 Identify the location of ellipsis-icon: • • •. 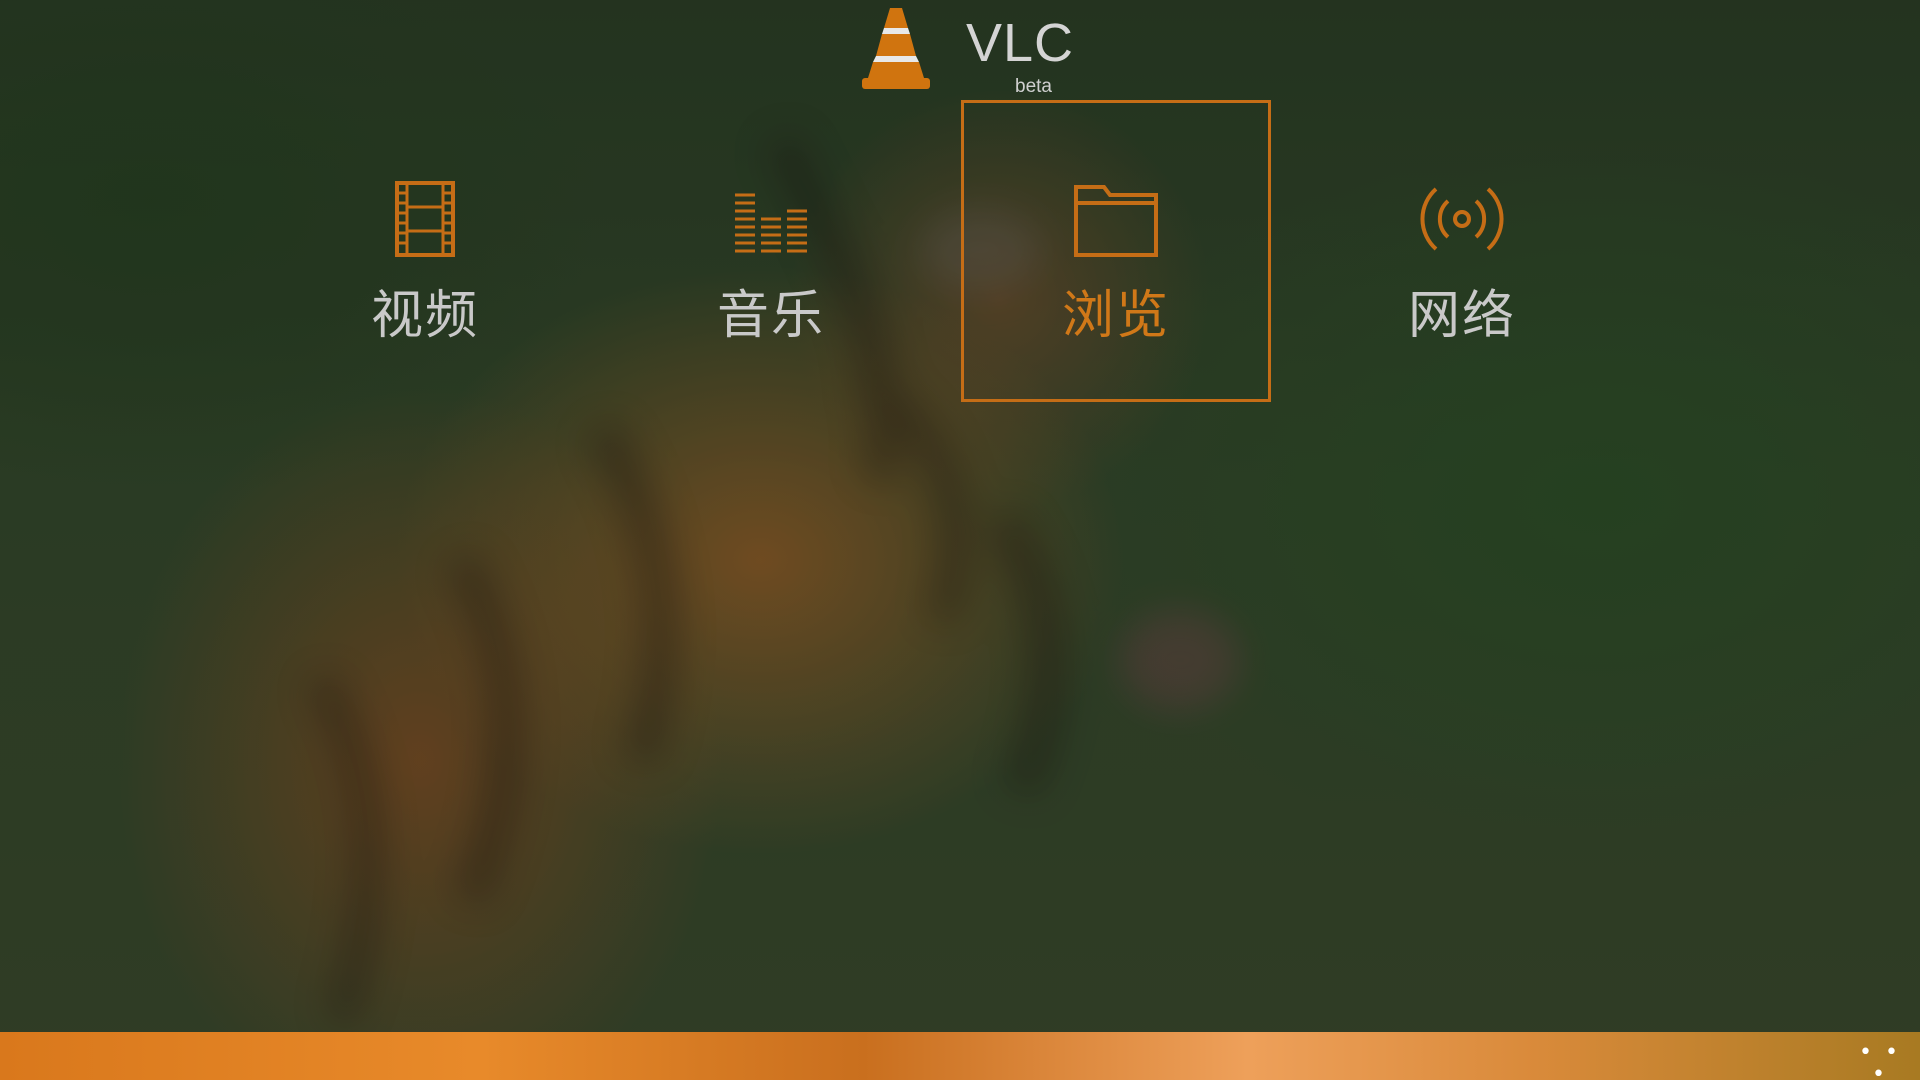
(1880, 1061).